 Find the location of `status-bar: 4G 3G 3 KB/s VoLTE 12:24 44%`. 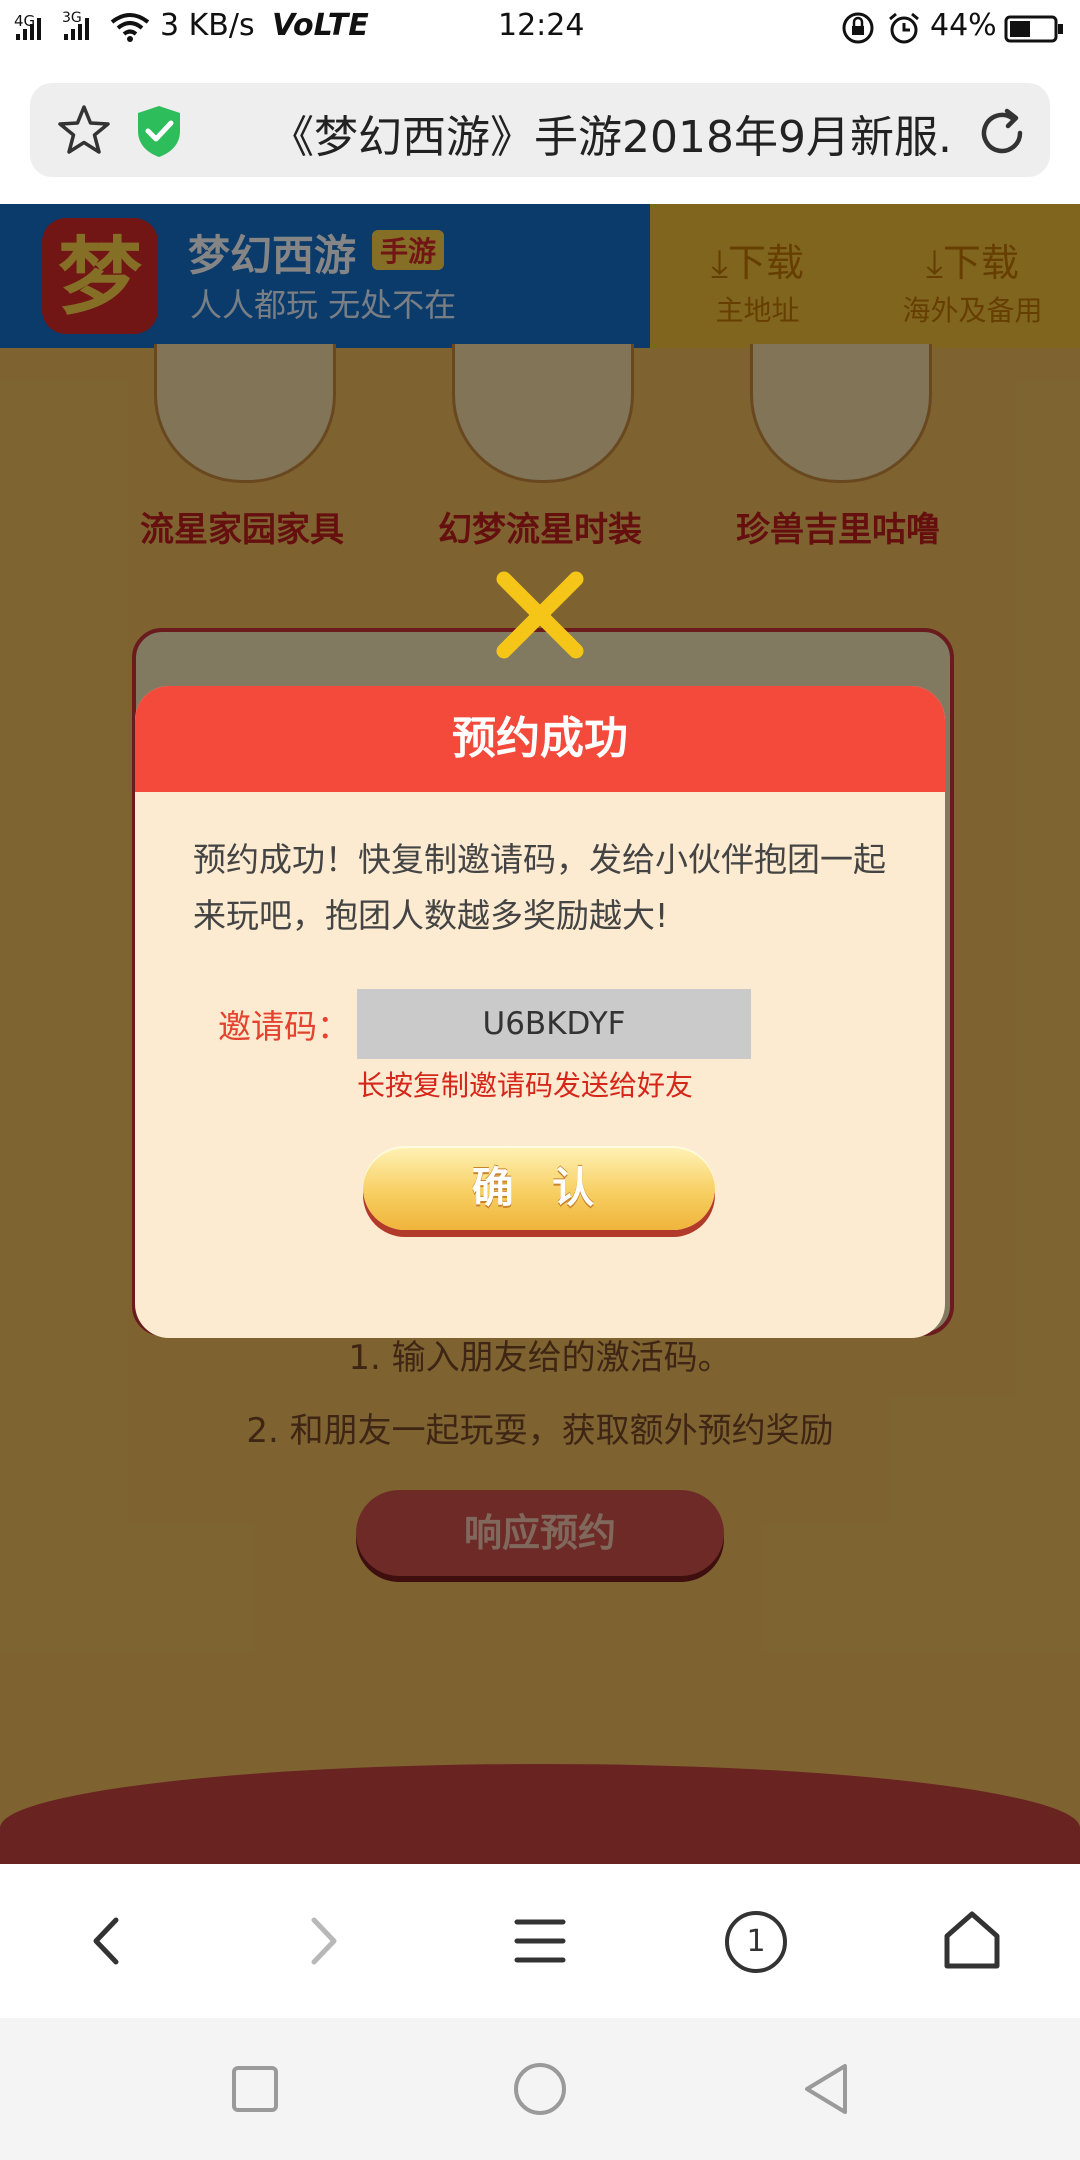

status-bar: 4G 3G 3 KB/s VoLTE 12:24 44% is located at coordinates (540, 28).